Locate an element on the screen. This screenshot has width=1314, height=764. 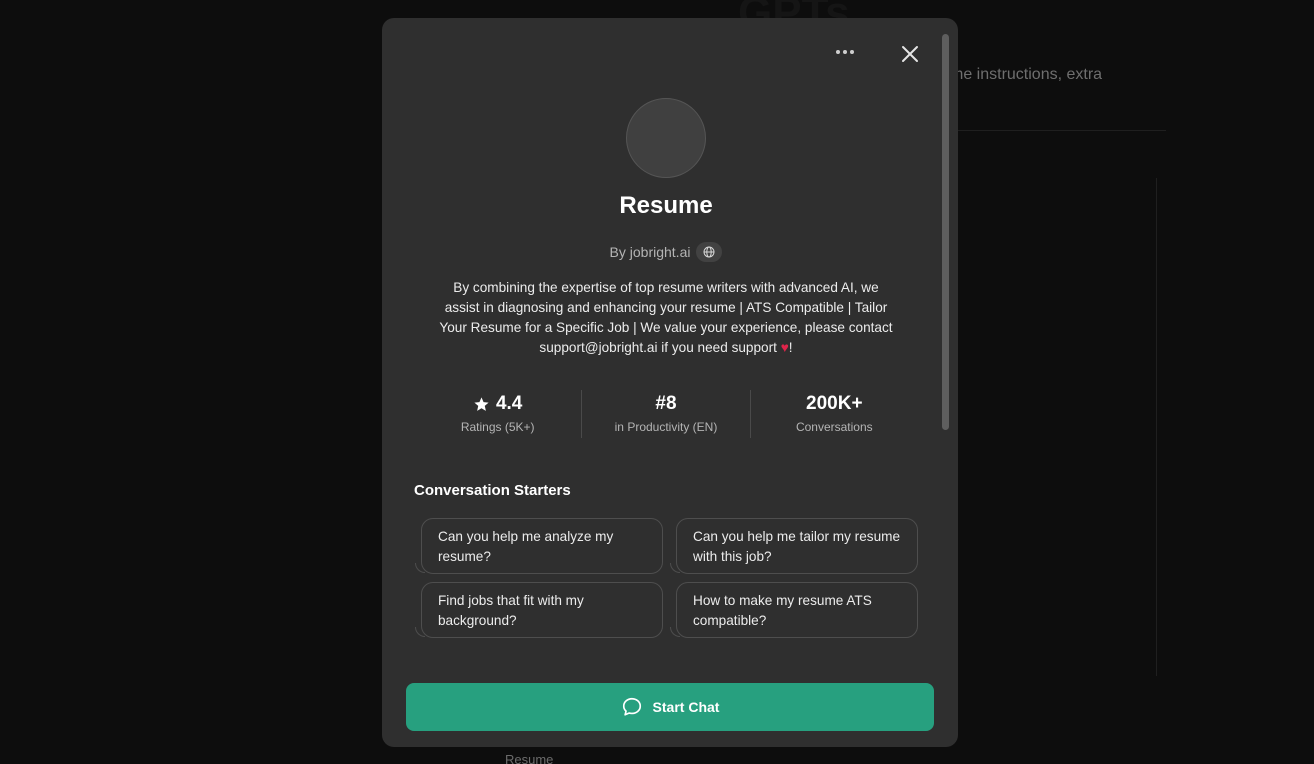
close-icon is located at coordinates (910, 54).